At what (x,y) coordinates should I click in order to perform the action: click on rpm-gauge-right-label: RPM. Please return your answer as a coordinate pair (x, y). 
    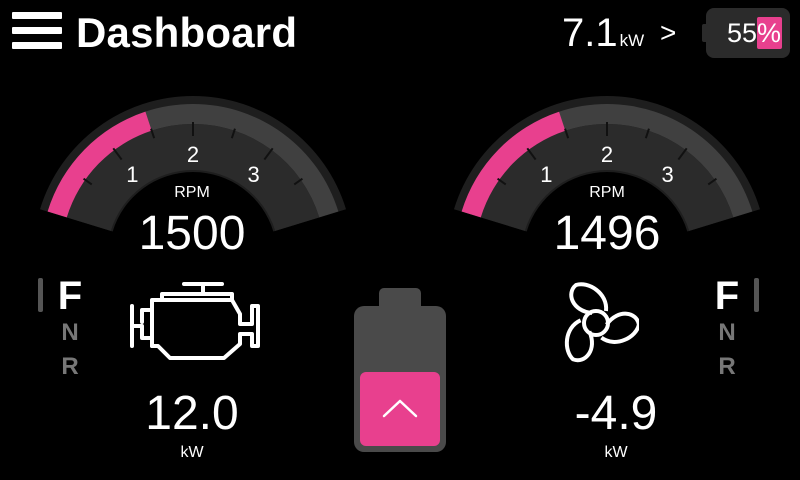
    Looking at the image, I should click on (607, 192).